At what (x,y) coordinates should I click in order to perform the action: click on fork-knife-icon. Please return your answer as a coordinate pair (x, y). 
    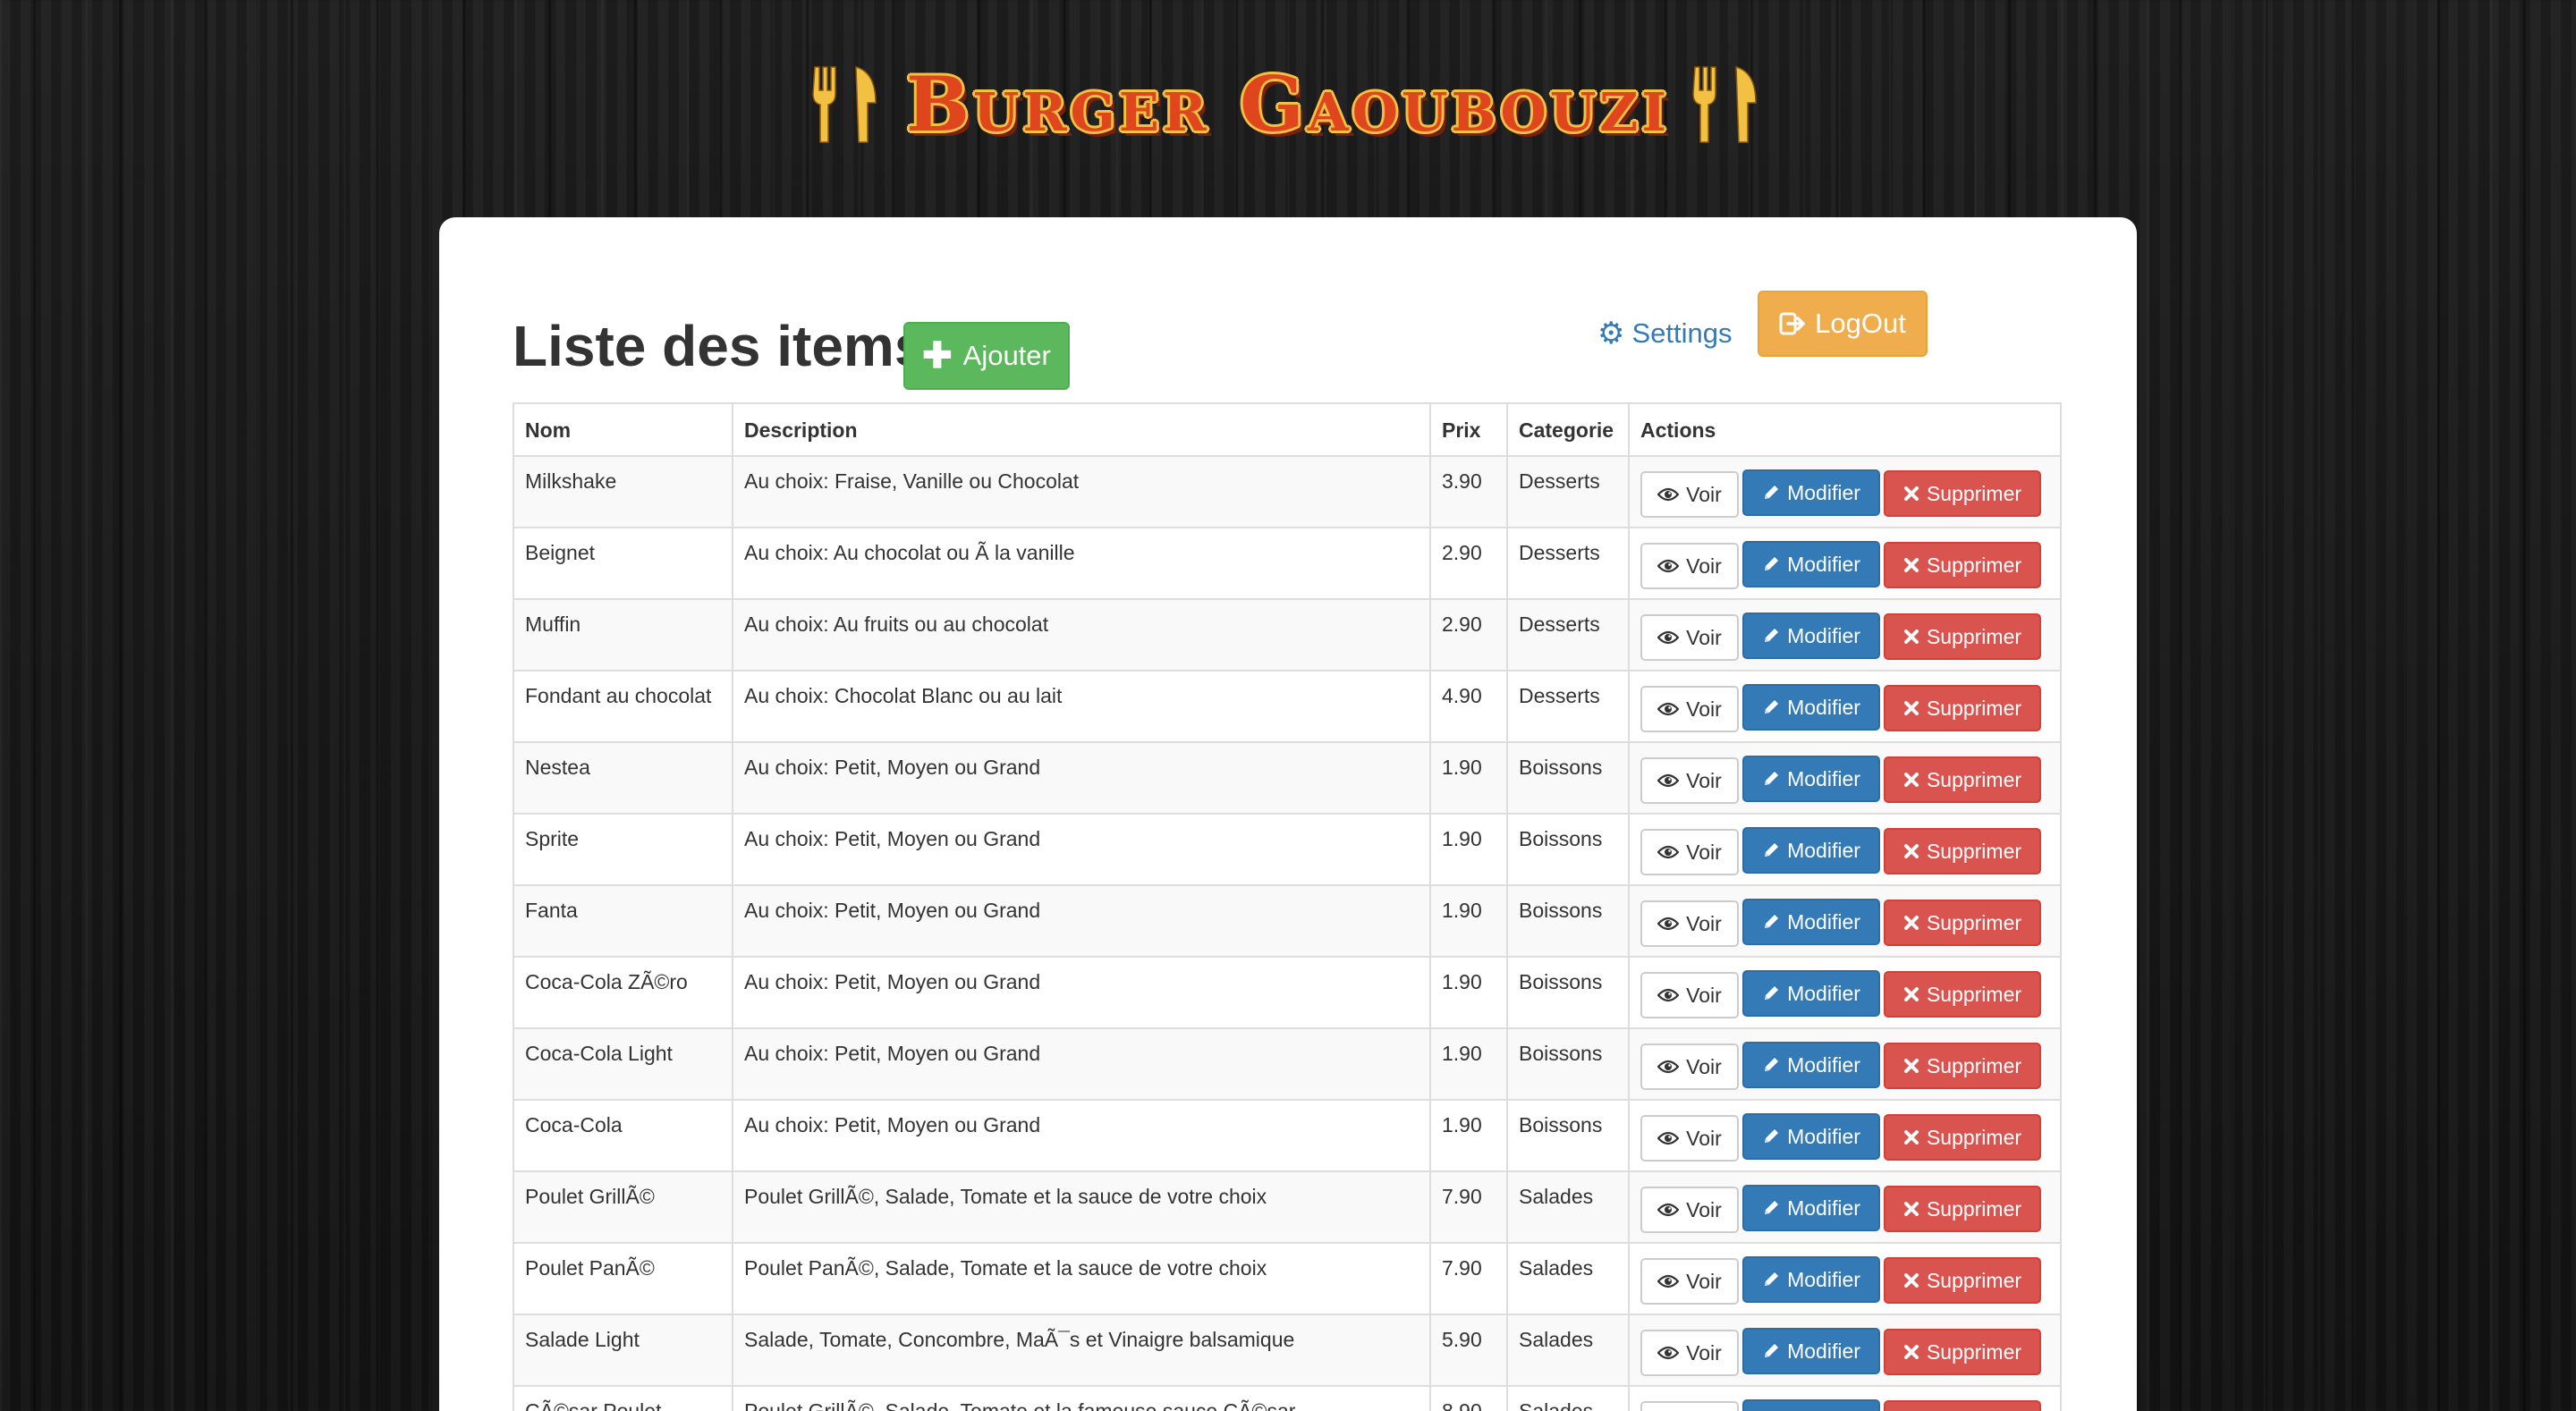
    Looking at the image, I should click on (1728, 105).